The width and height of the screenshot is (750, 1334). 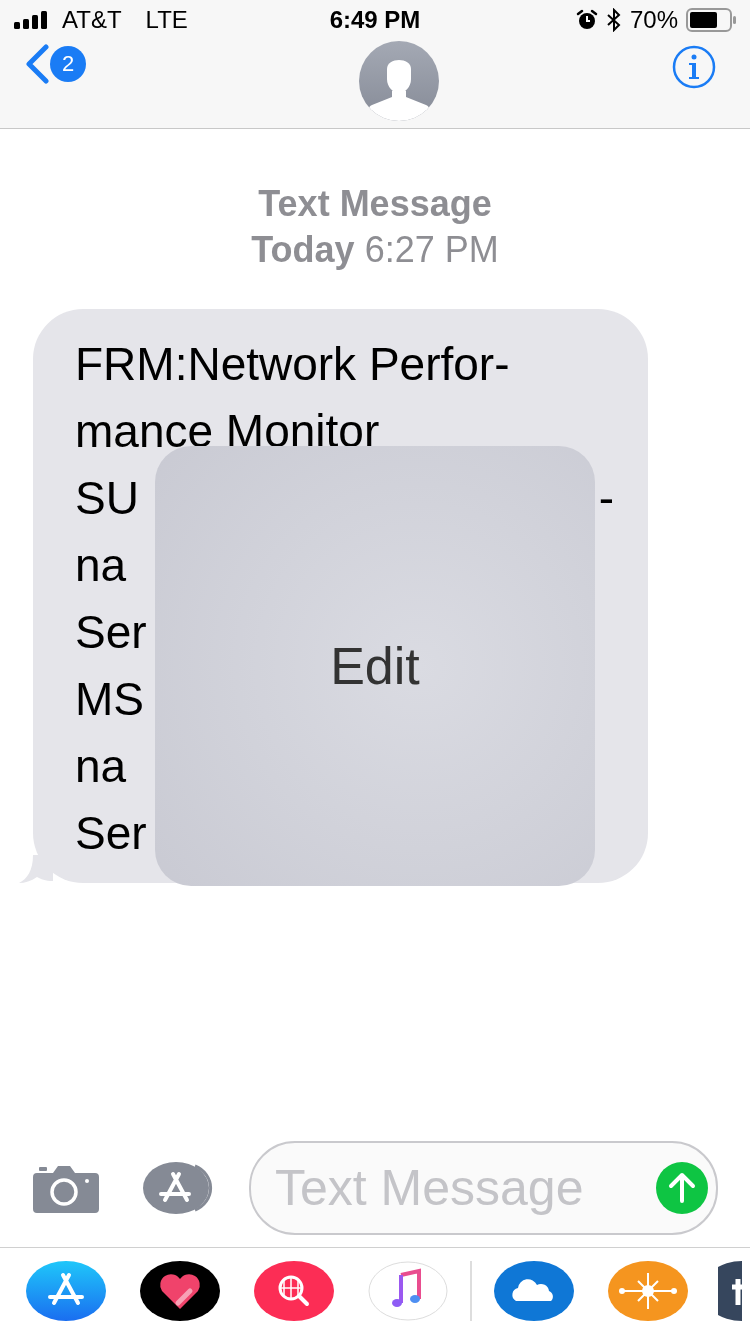 I want to click on network-type: LTE, so click(x=166, y=20).